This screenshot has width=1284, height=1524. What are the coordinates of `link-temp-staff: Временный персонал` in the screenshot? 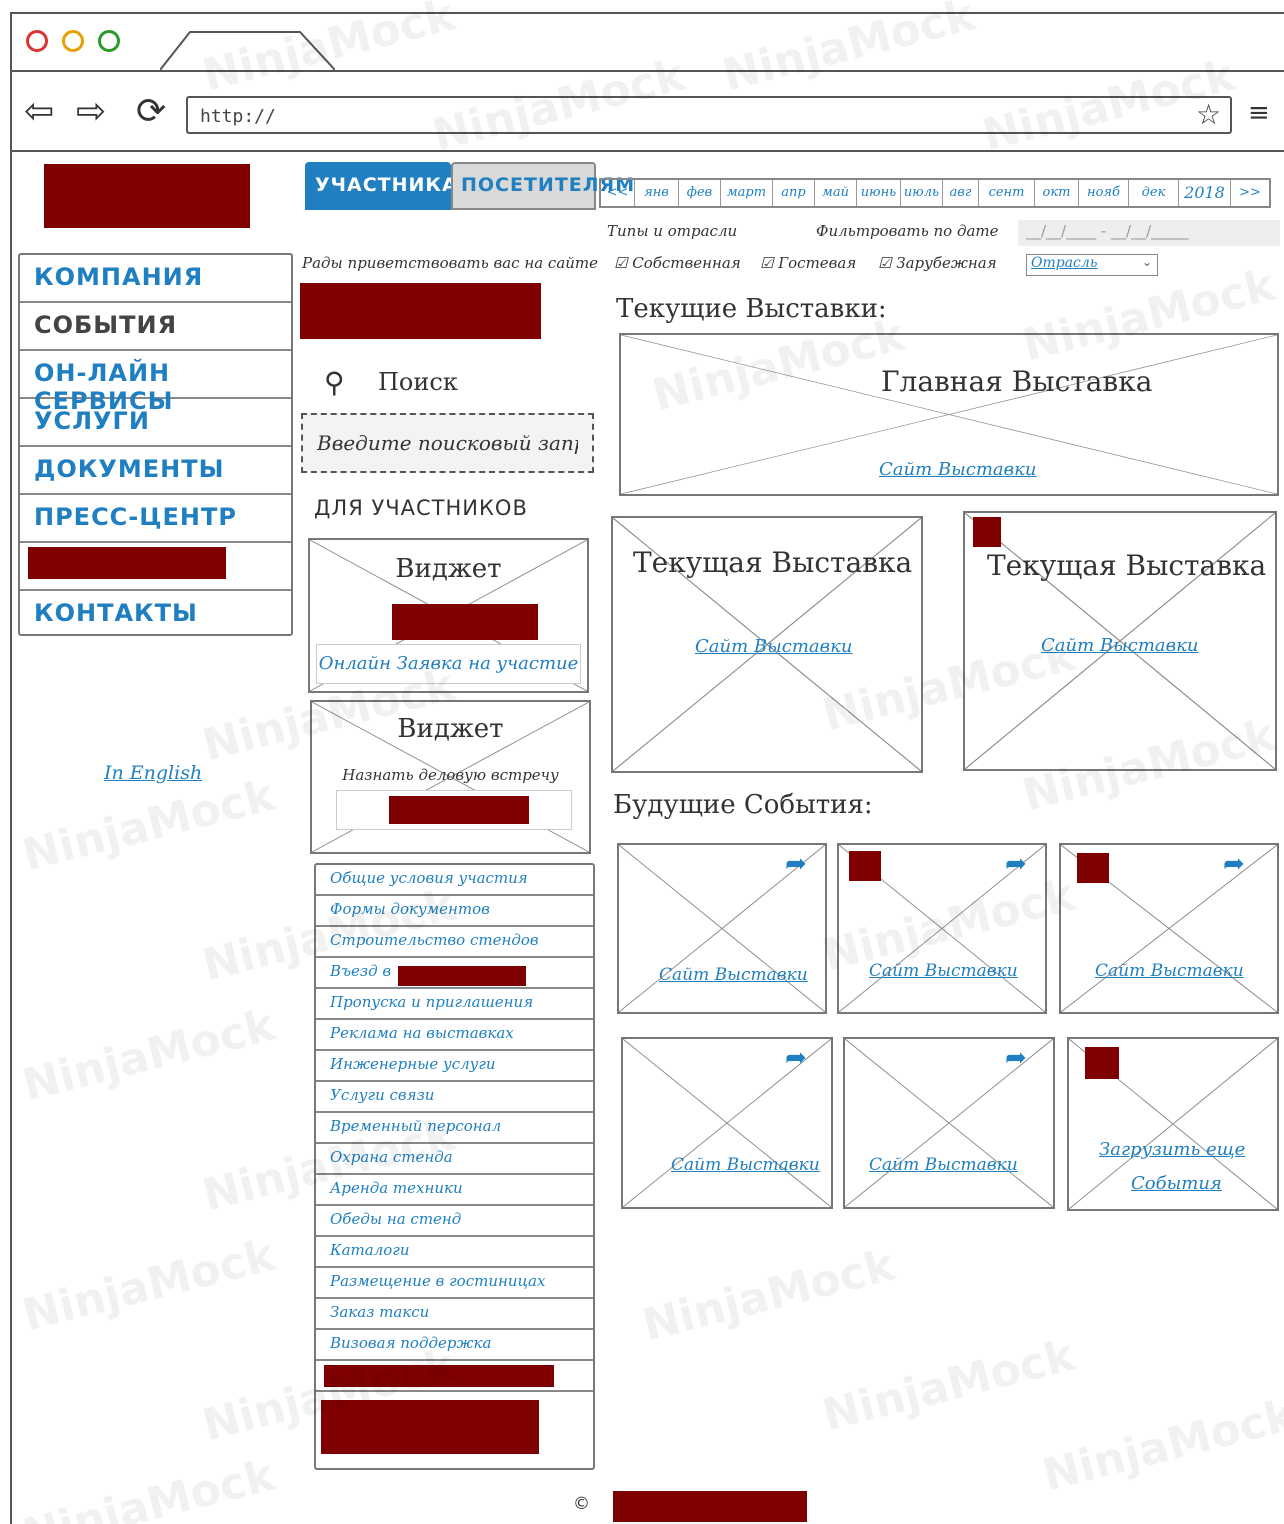 It's located at (454, 1128).